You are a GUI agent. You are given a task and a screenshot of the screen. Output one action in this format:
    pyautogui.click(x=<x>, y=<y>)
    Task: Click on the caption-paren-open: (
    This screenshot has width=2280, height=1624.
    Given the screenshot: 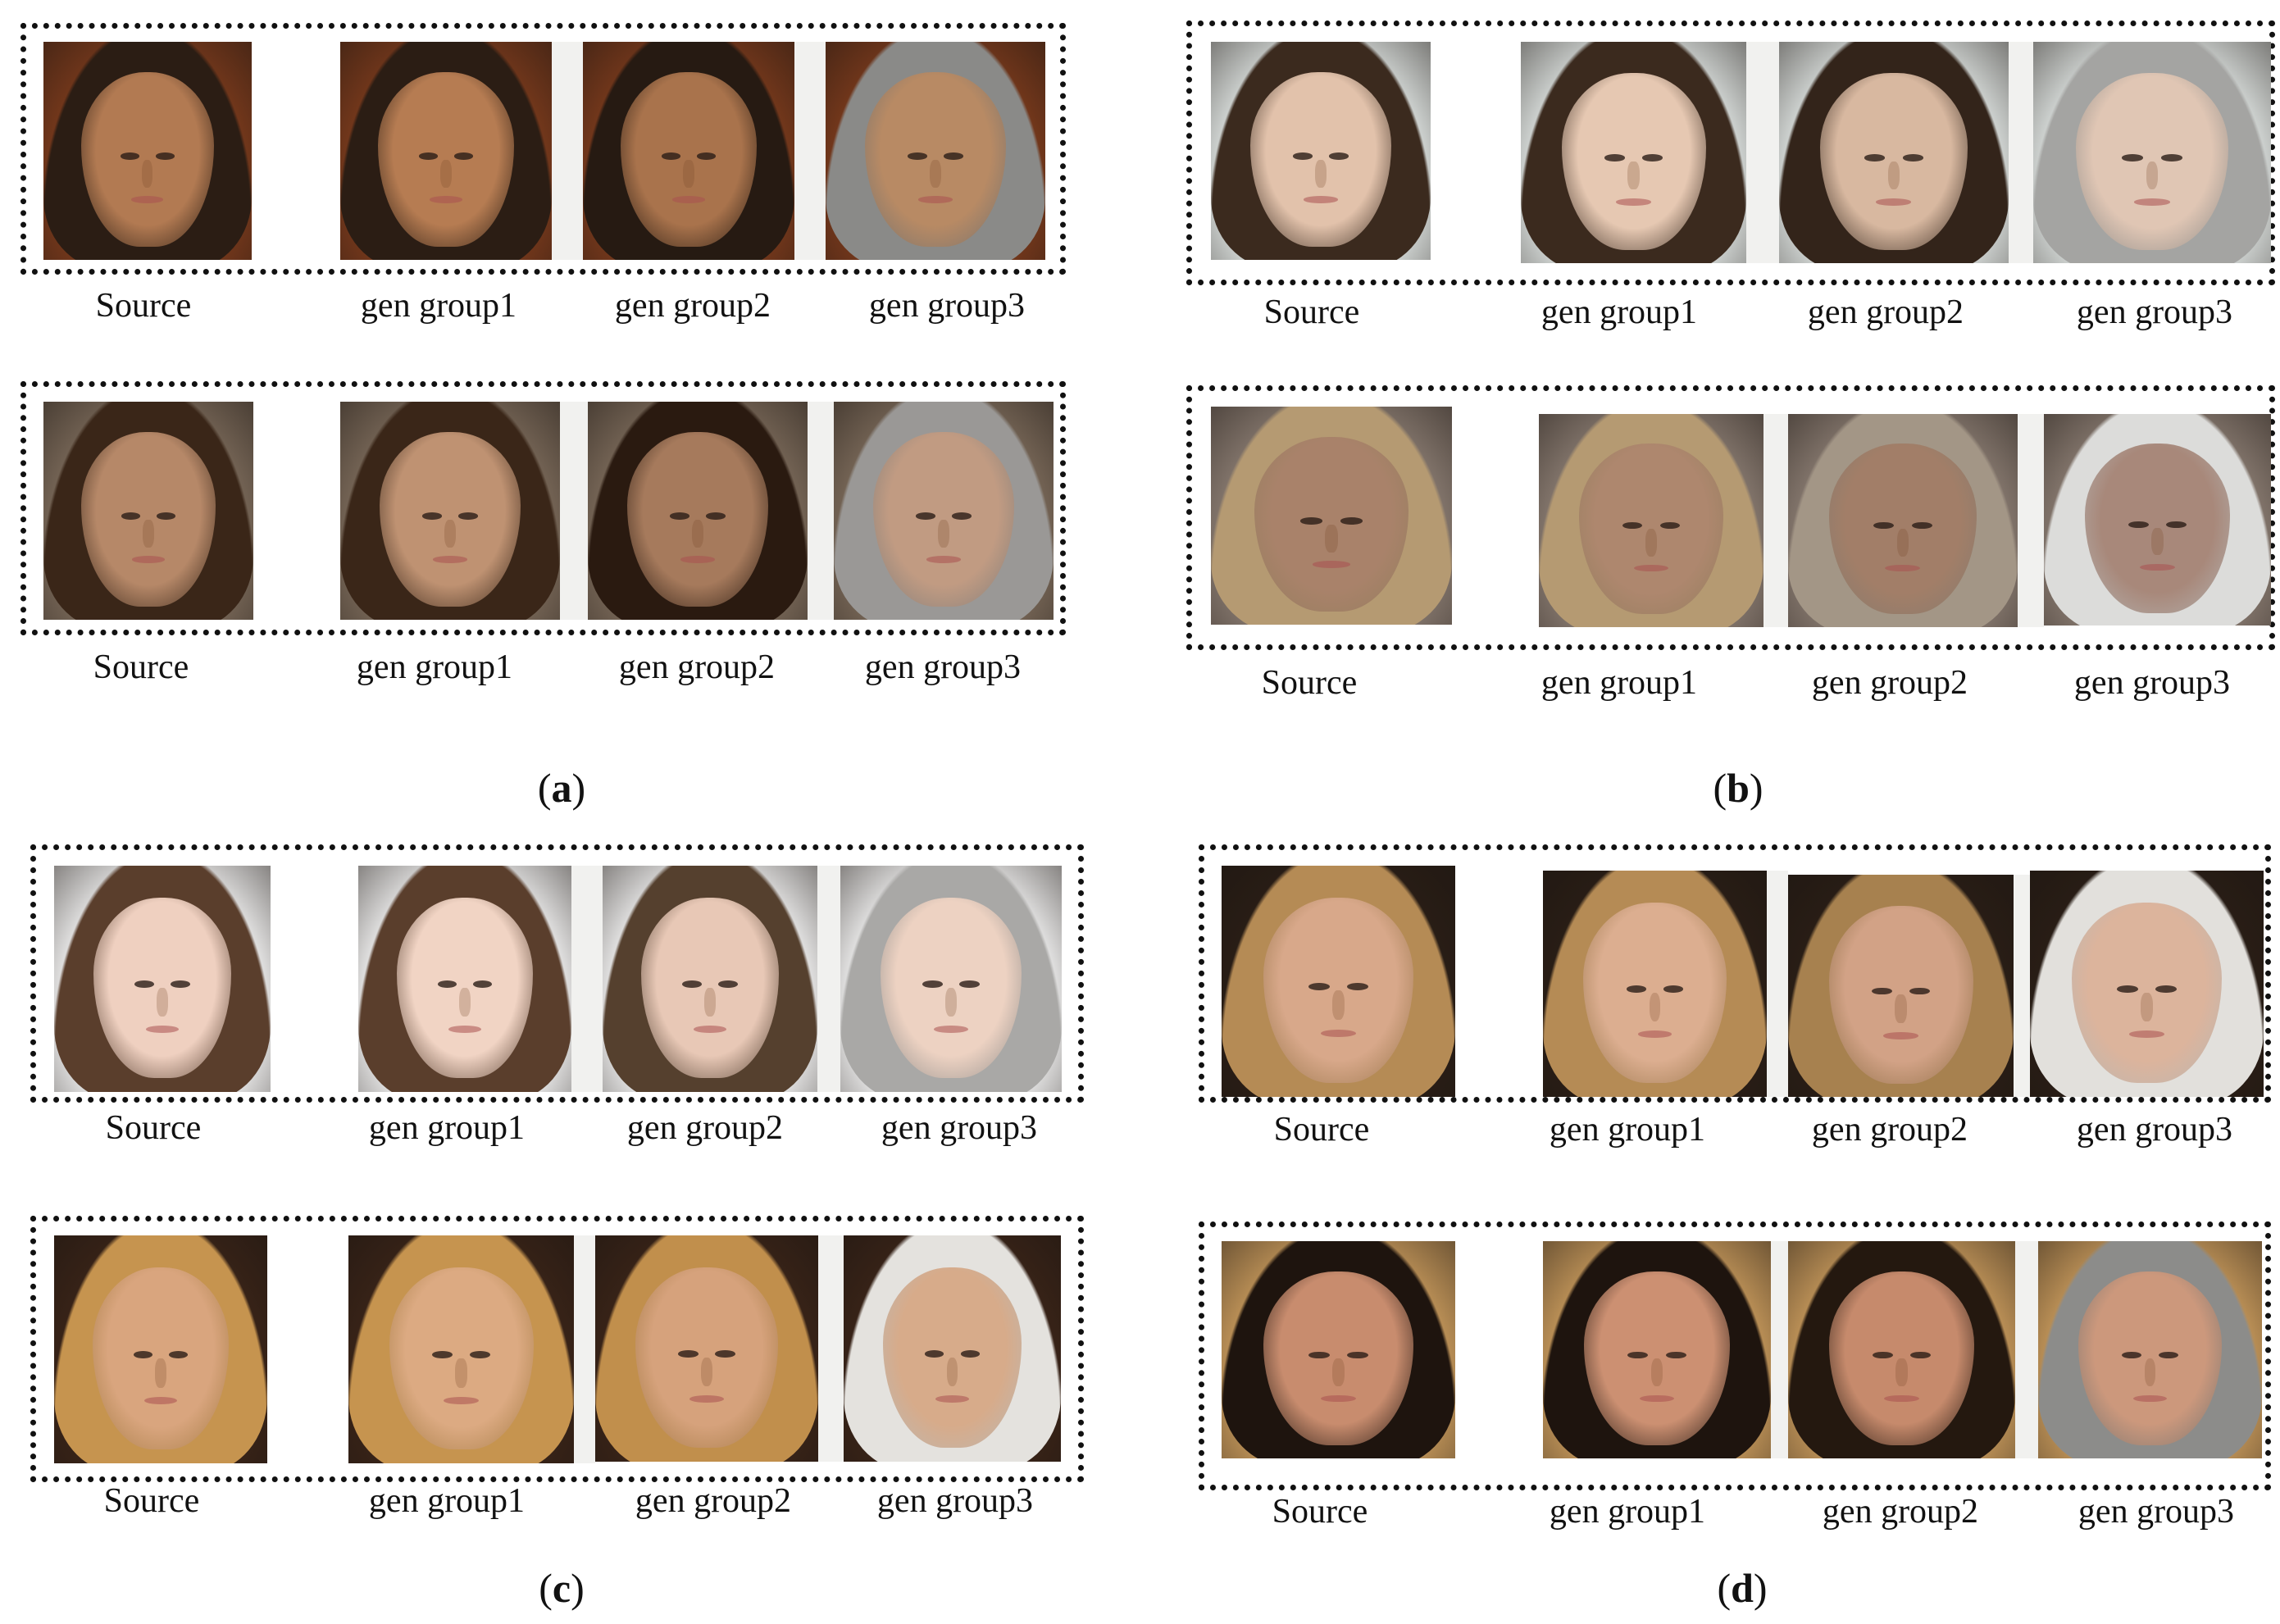 What is the action you would take?
    pyautogui.click(x=544, y=788)
    